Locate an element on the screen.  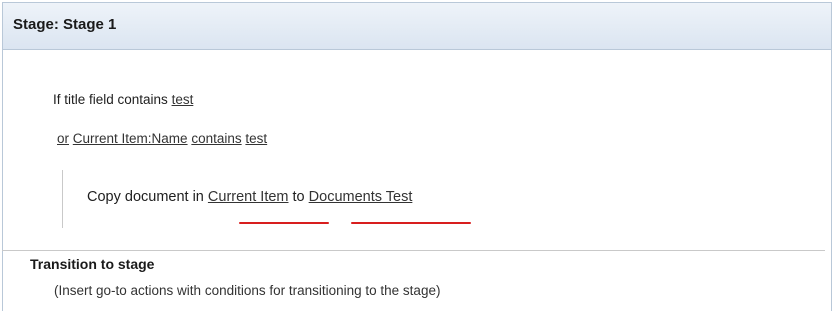
condition-title-contains: If title field contains test is located at coordinates (123, 99).